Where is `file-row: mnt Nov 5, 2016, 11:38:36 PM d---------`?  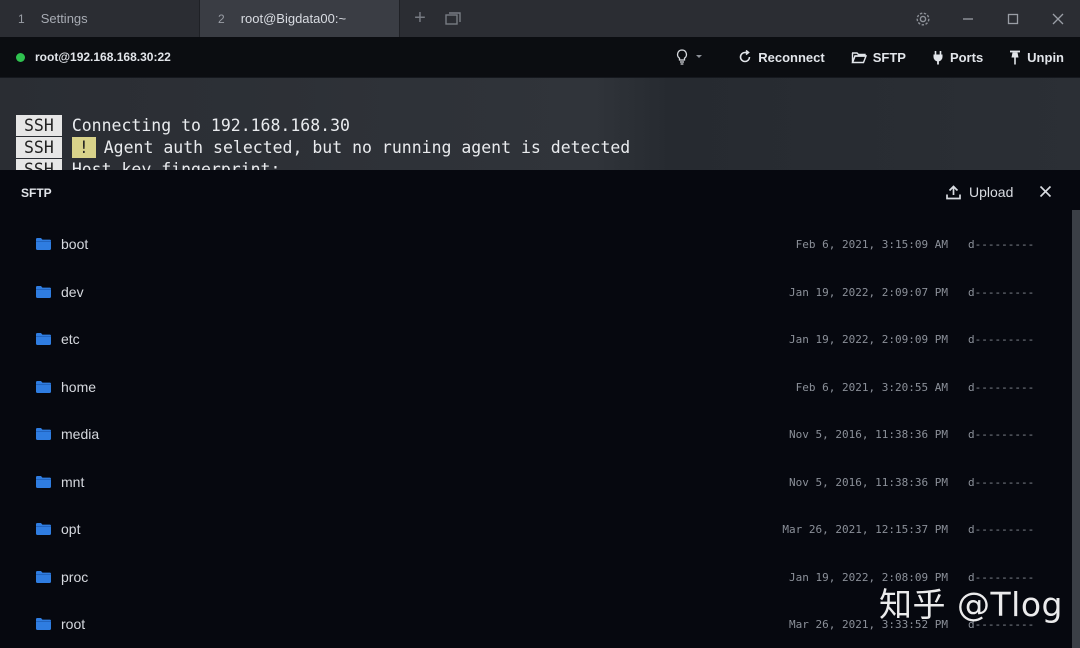
file-row: mnt Nov 5, 2016, 11:38:36 PM d--------- is located at coordinates (530, 482).